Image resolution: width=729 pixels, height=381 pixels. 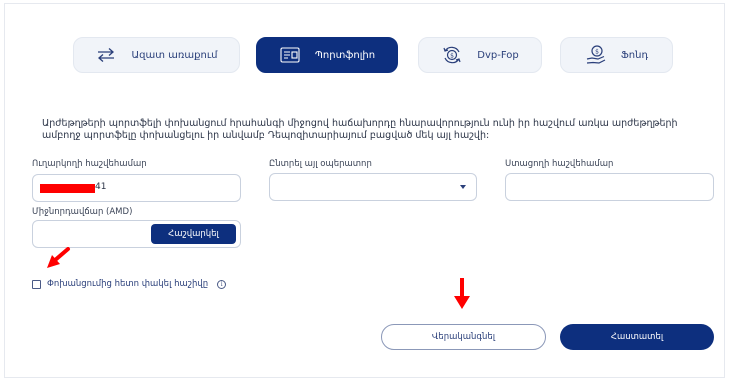 What do you see at coordinates (637, 337) in the screenshot?
I see `confirm-button: Հաստատել` at bounding box center [637, 337].